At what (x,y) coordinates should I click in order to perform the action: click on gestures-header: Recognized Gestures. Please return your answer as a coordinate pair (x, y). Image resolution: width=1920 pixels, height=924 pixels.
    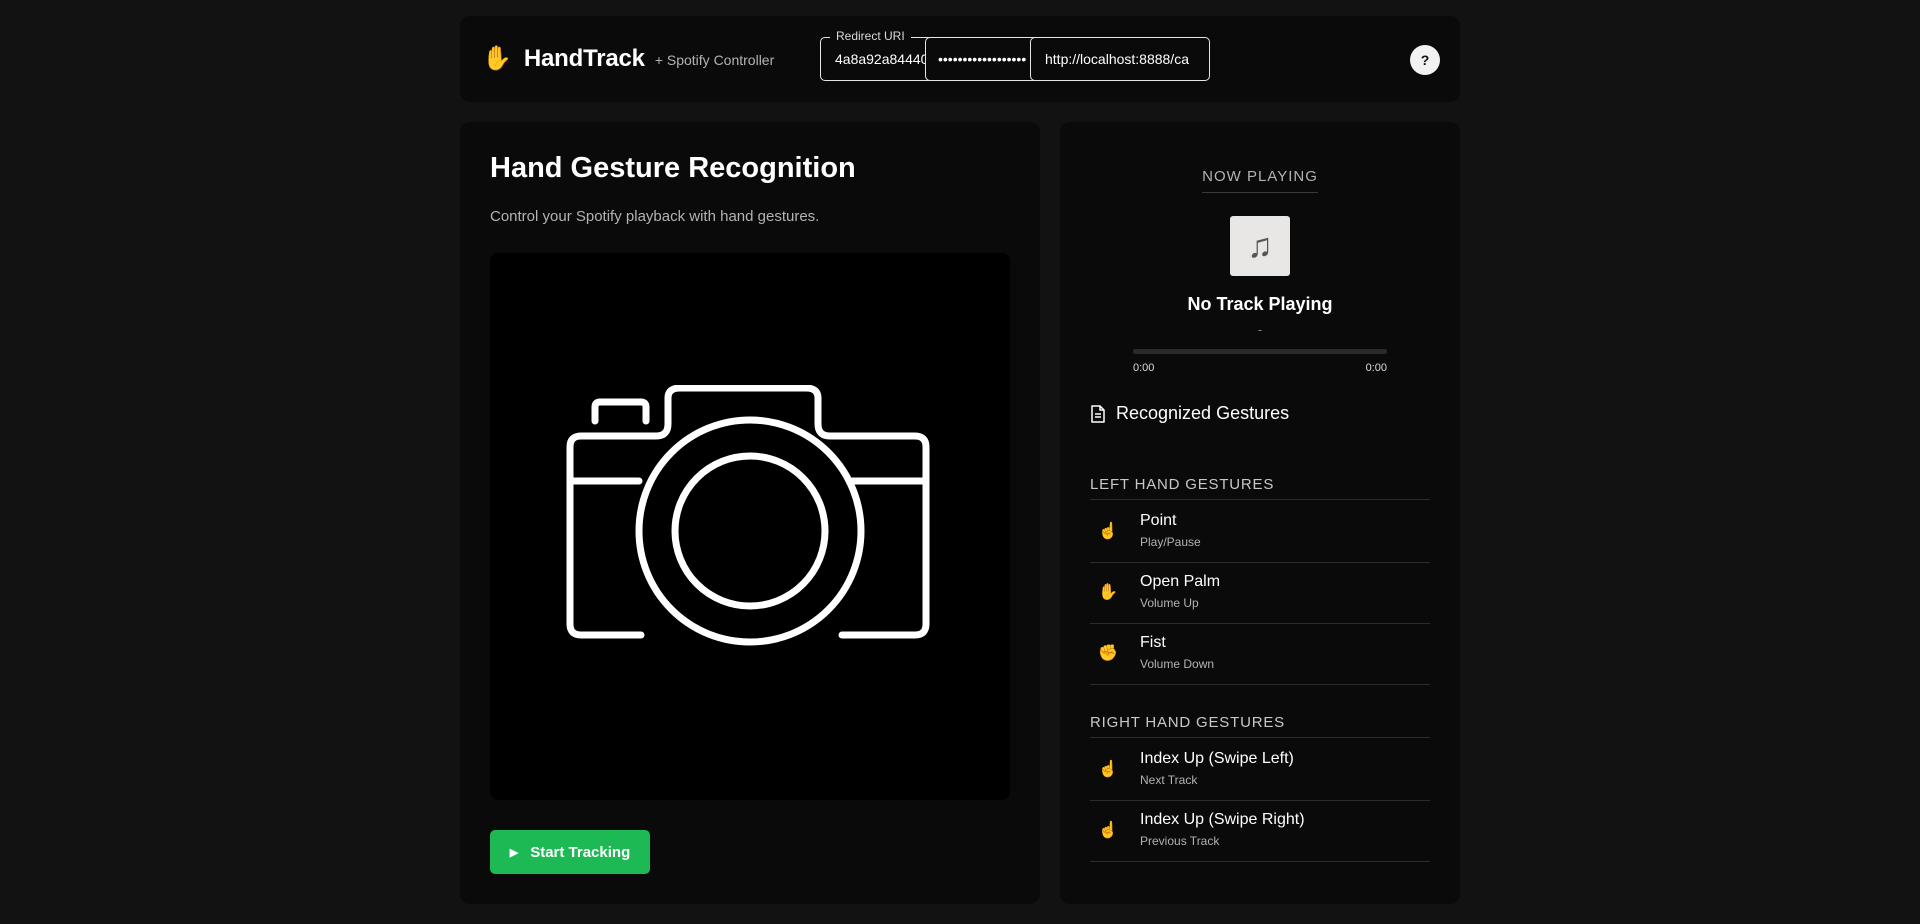
    Looking at the image, I should click on (1189, 413).